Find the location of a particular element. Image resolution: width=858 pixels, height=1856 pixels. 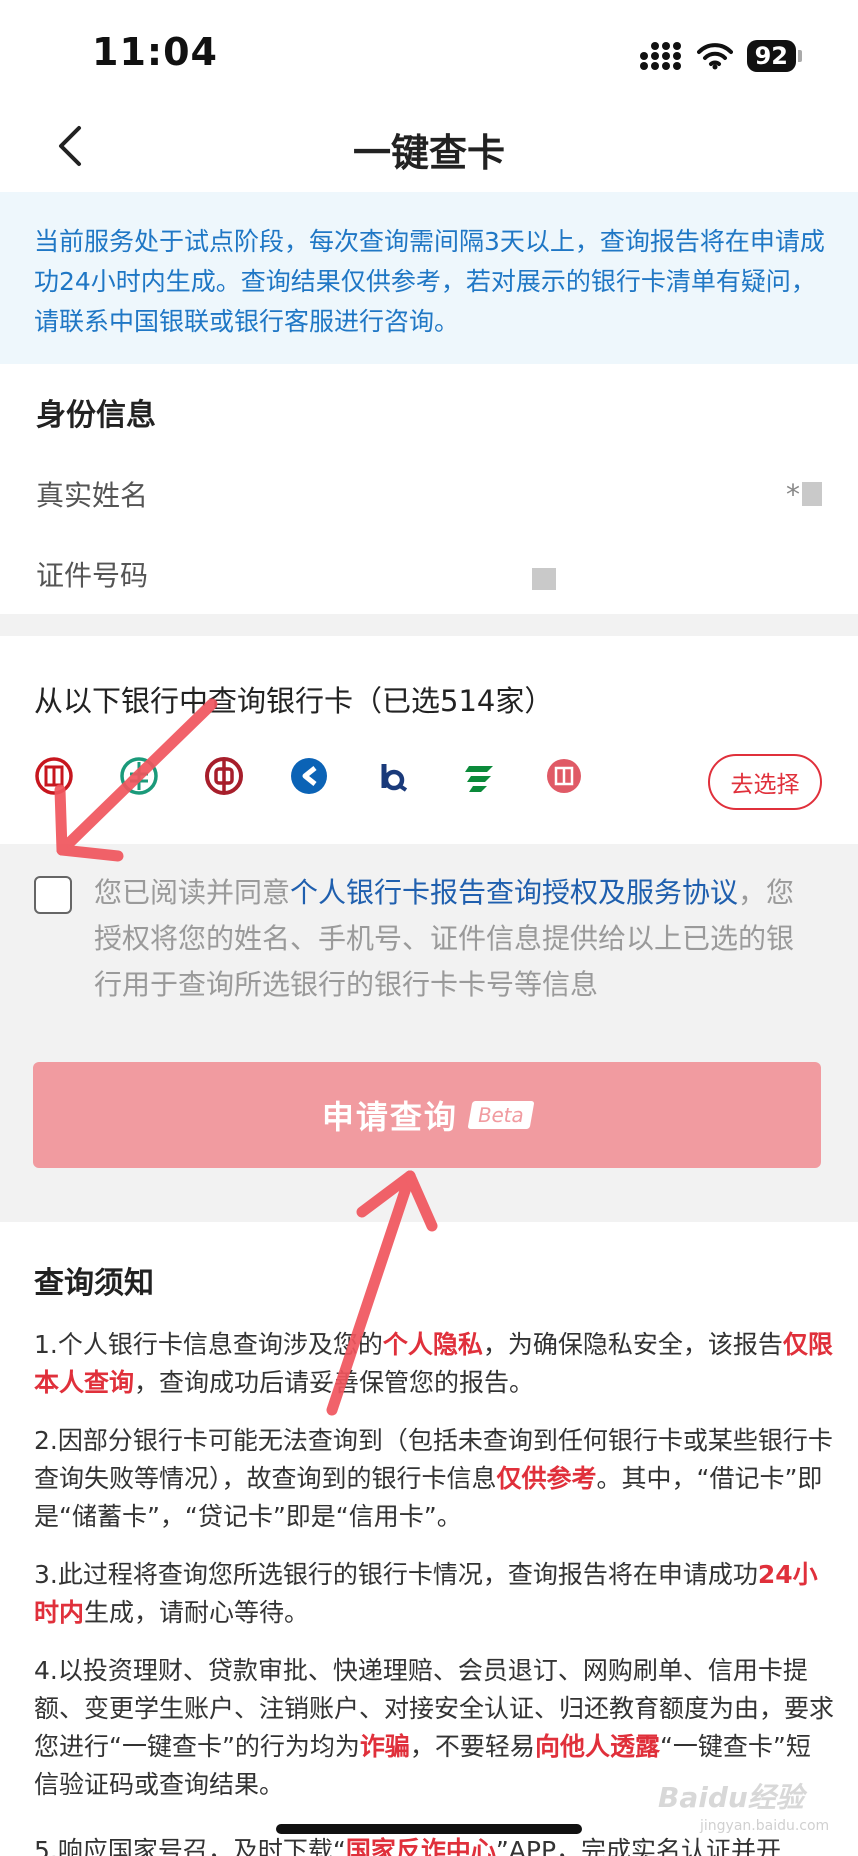

bocom-logo-icon is located at coordinates (394, 776).